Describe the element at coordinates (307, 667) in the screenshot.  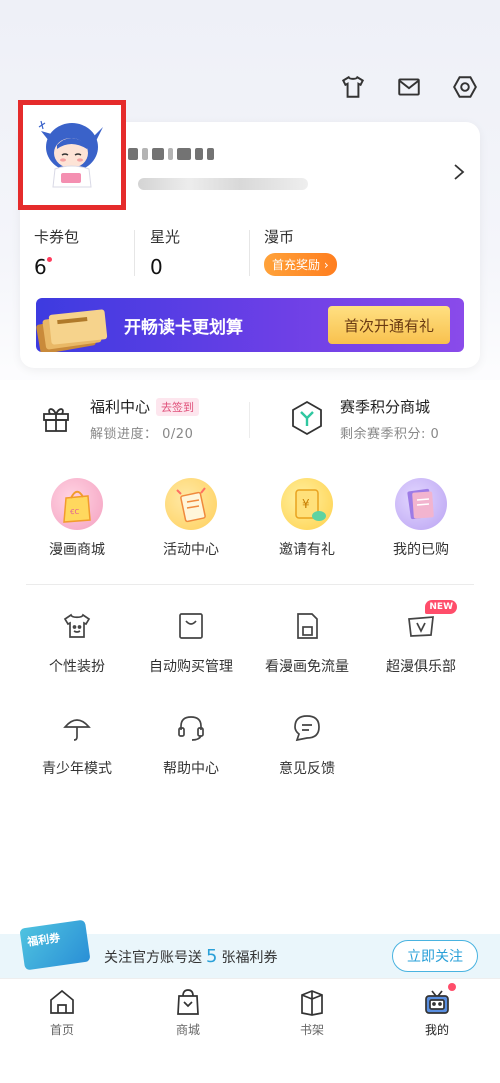
I see `grid-label: 看漫画免流量` at that location.